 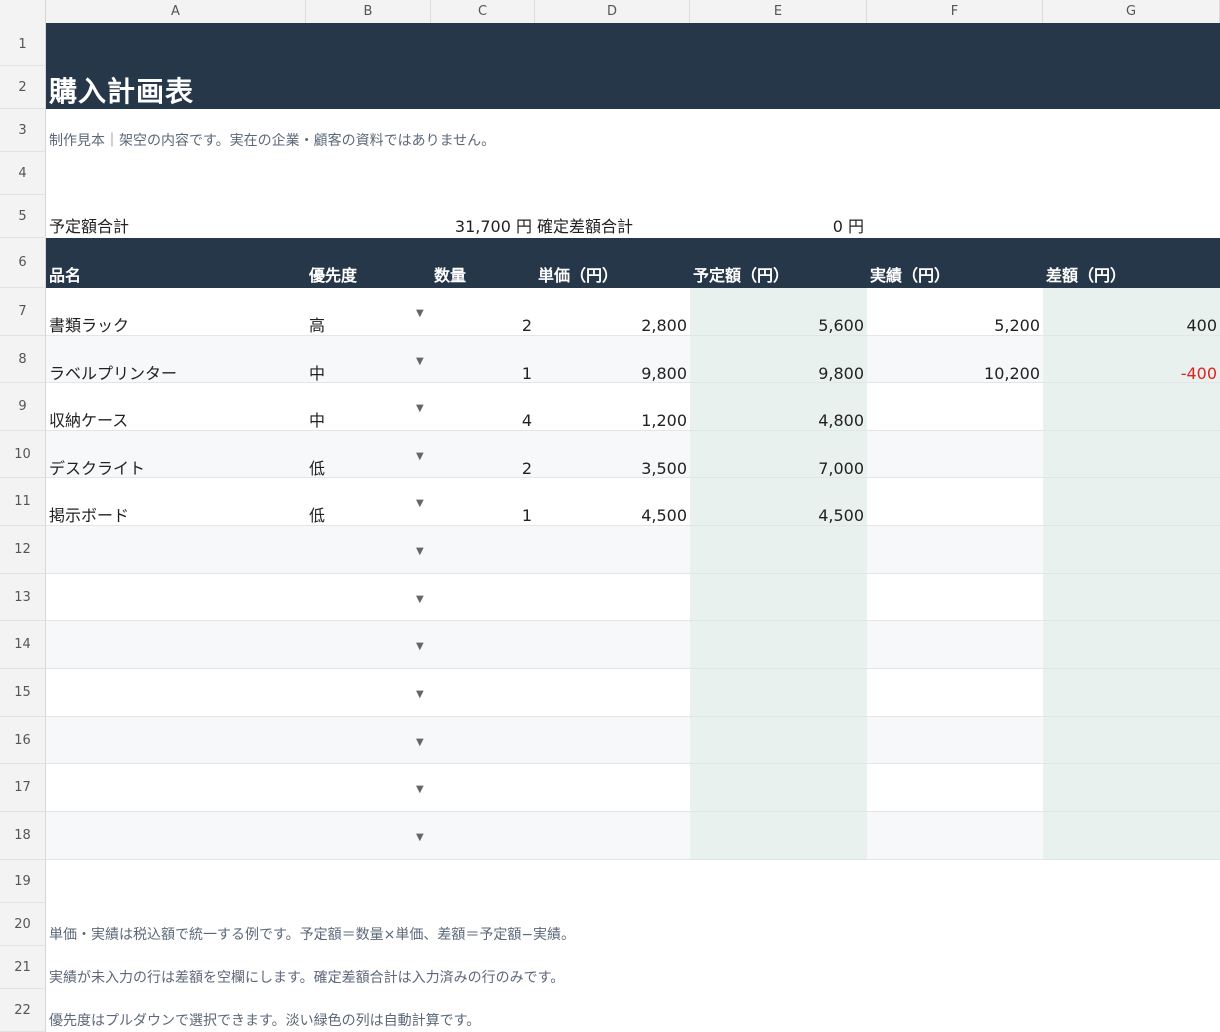 What do you see at coordinates (493, 226) in the screenshot?
I see `planned-total-value: 31,700 円` at bounding box center [493, 226].